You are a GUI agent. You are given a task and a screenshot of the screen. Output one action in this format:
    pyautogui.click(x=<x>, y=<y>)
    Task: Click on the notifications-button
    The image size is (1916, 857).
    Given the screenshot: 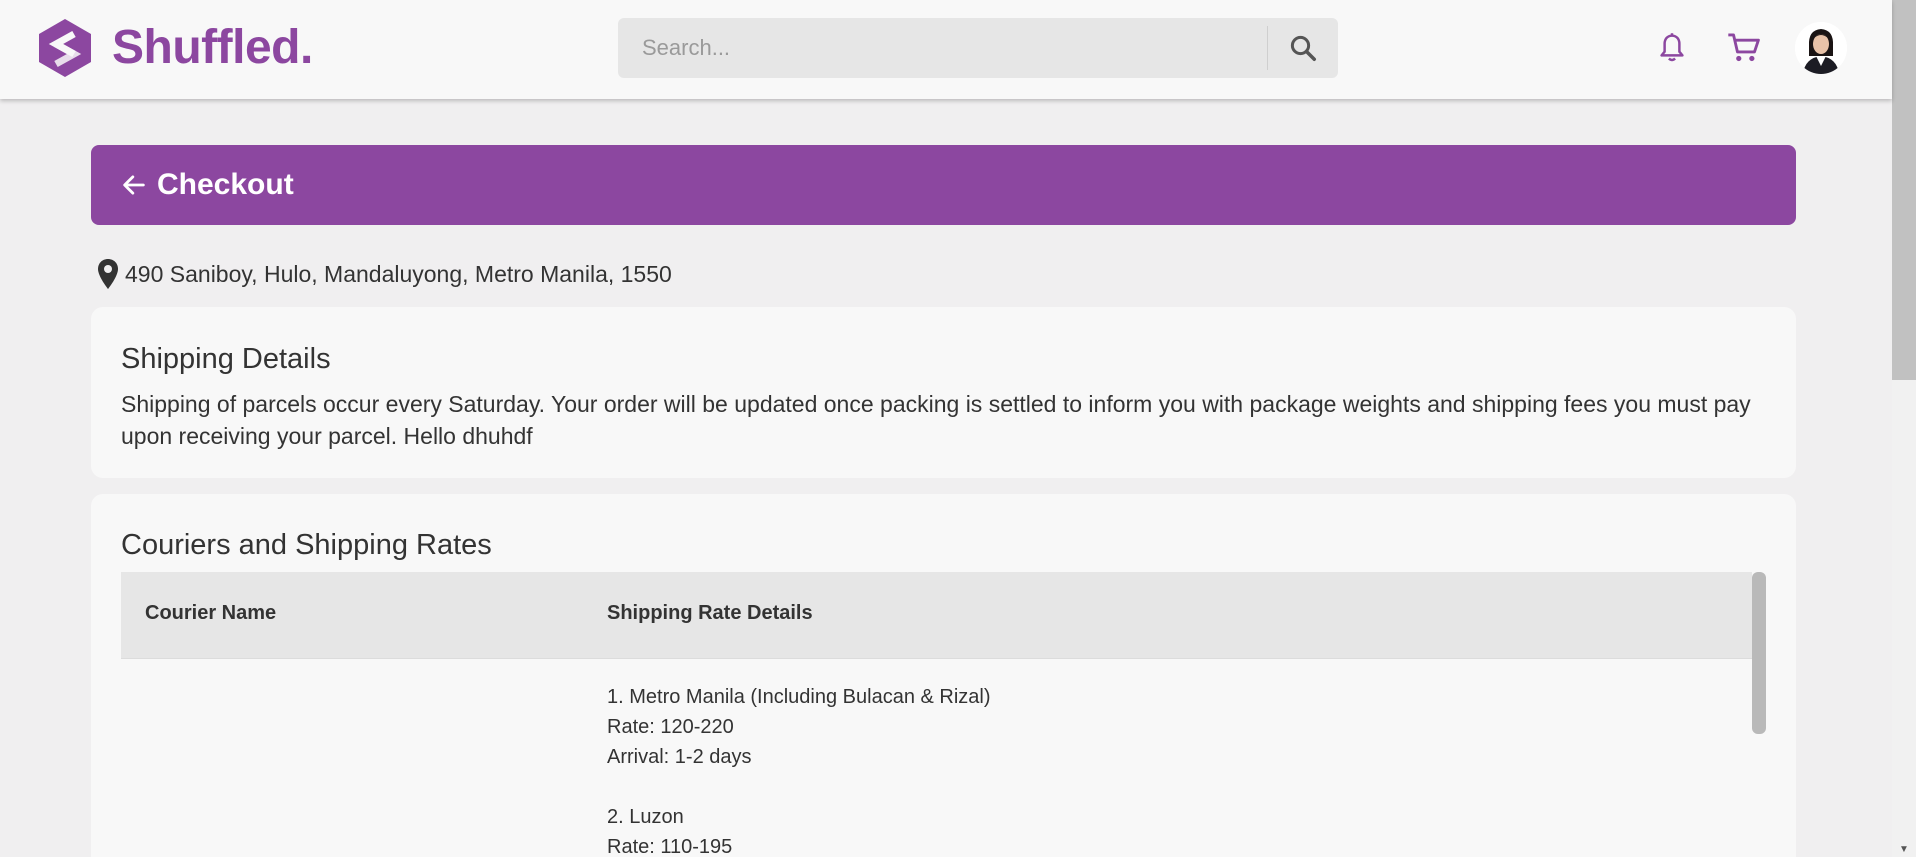 What is the action you would take?
    pyautogui.click(x=1672, y=48)
    